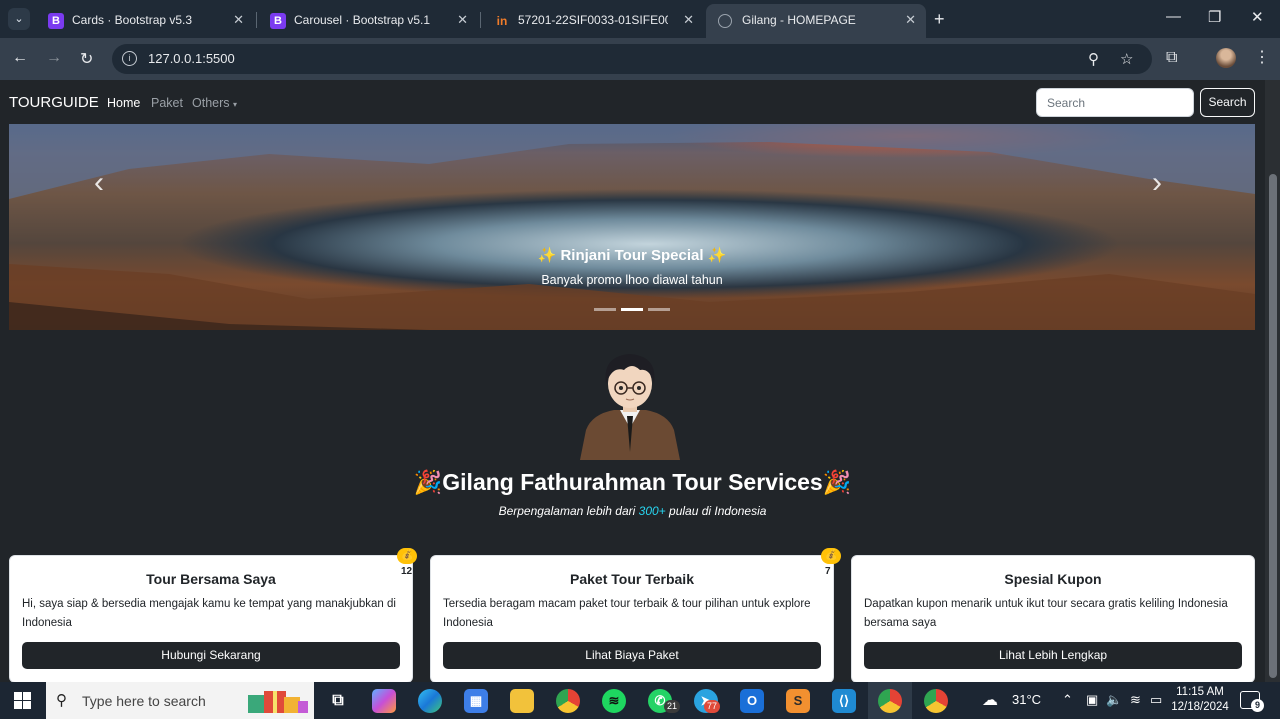 The height and width of the screenshot is (719, 1280). Describe the element at coordinates (1200, 707) in the screenshot. I see `clock-date: 12/18/2024` at that location.